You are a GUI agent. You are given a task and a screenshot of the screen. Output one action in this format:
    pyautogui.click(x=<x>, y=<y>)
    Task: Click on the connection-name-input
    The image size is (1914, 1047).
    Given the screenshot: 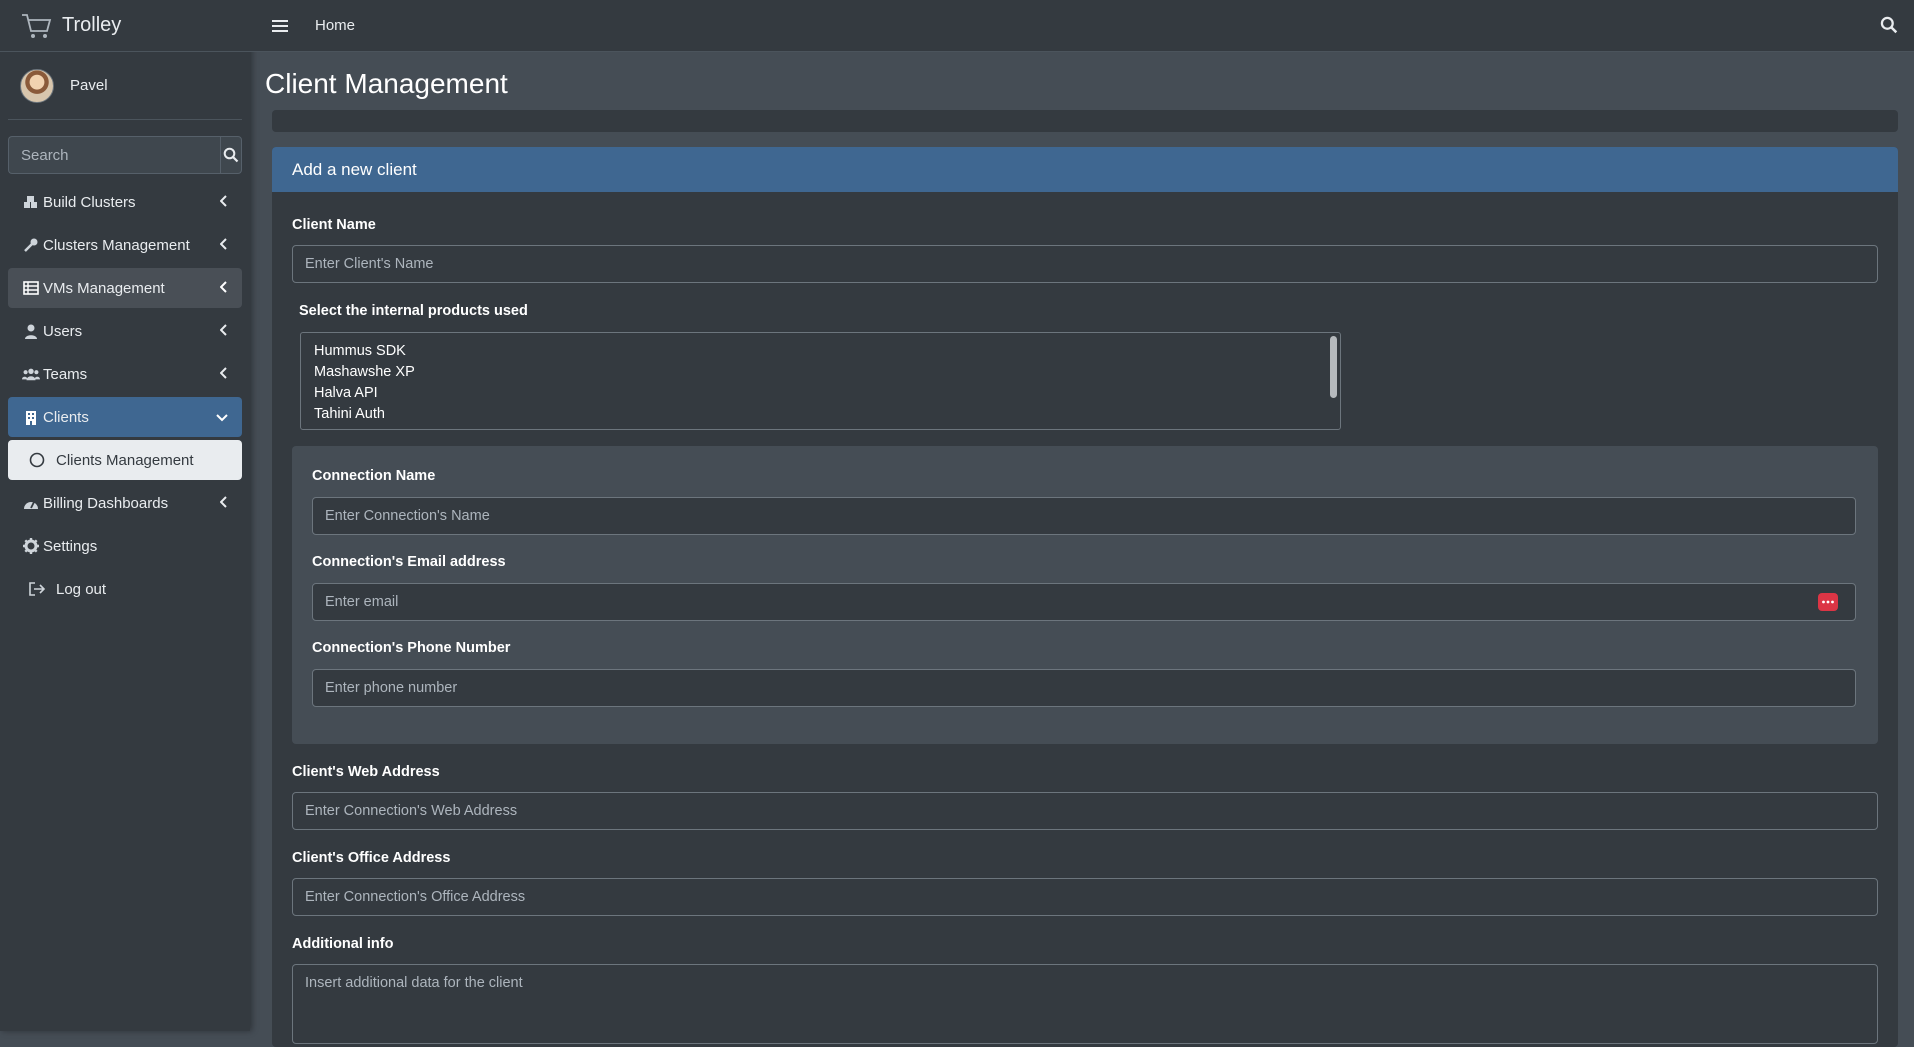 What is the action you would take?
    pyautogui.click(x=1084, y=516)
    